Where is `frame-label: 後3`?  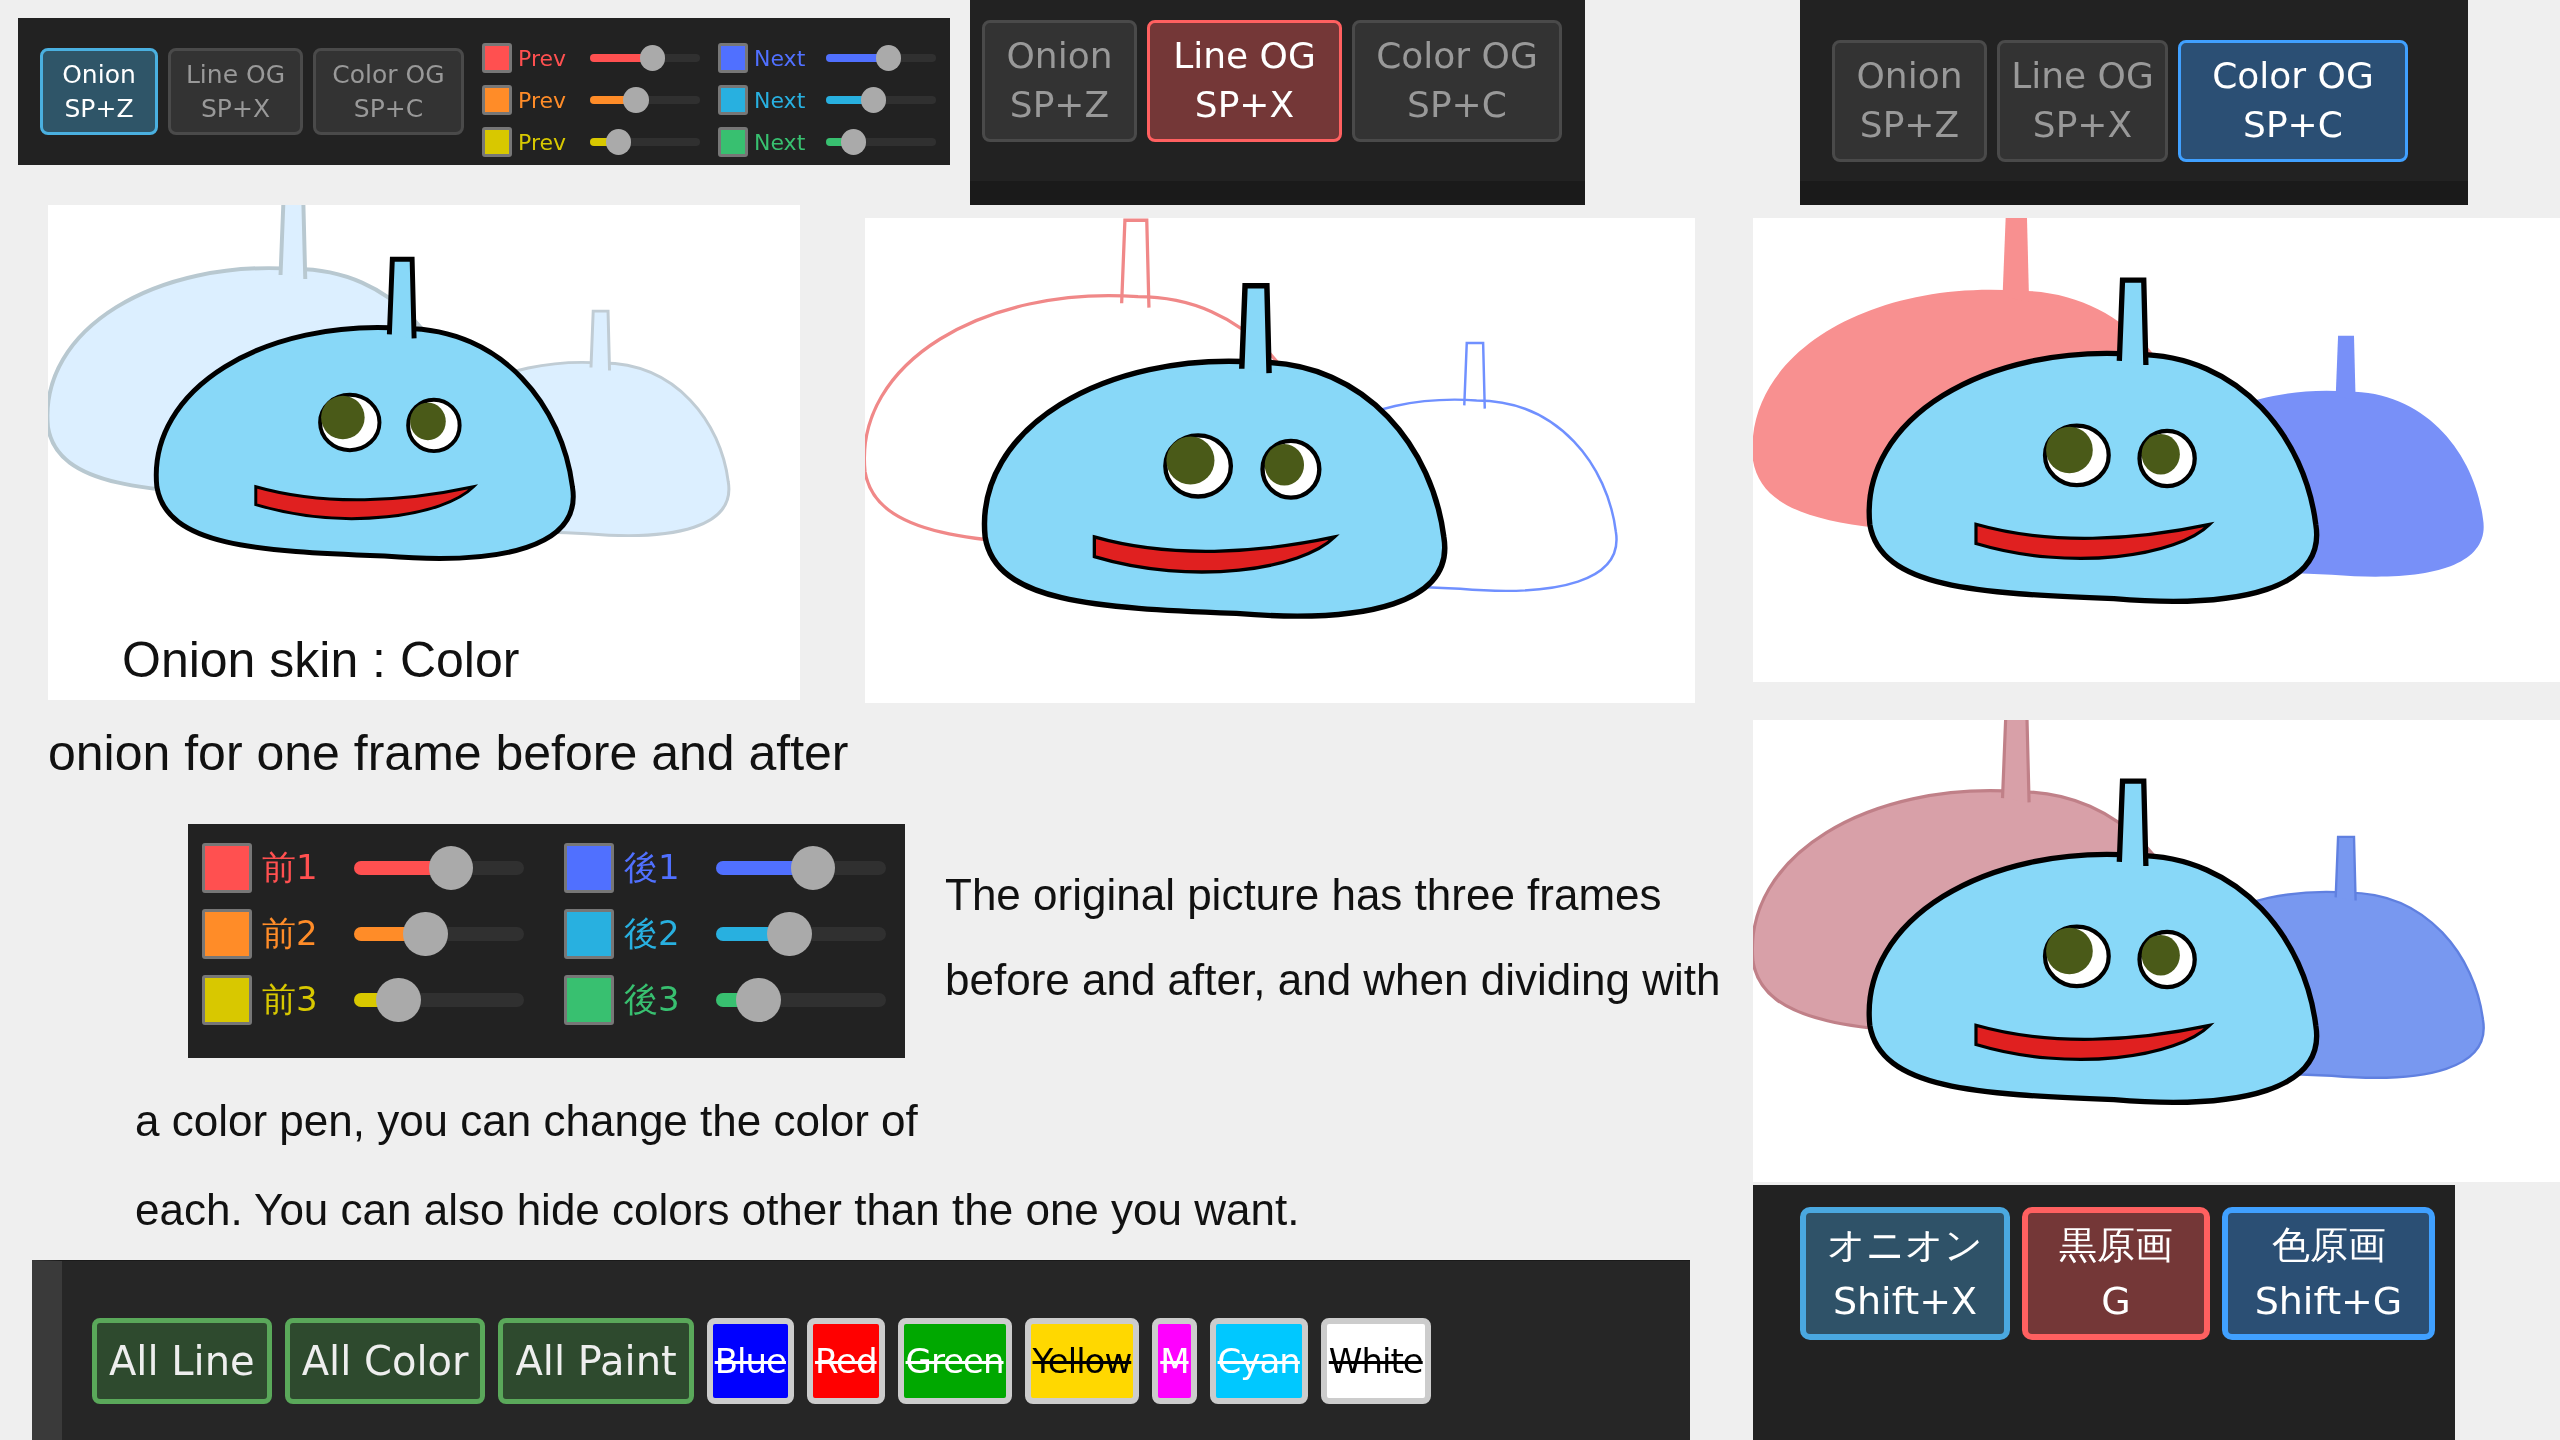 frame-label: 後3 is located at coordinates (652, 999).